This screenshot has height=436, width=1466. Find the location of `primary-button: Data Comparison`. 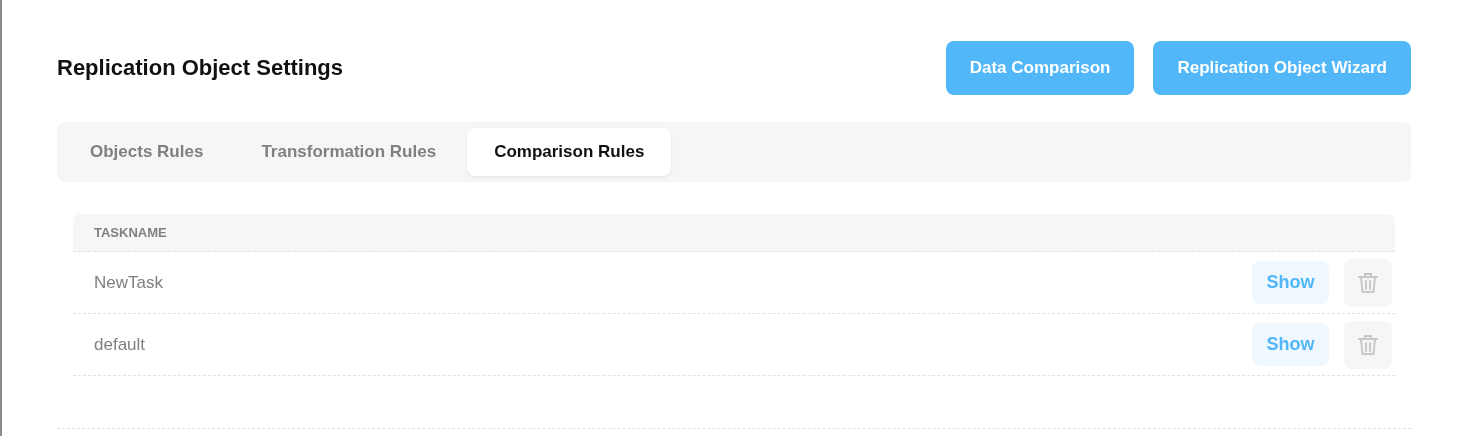

primary-button: Data Comparison is located at coordinates (1040, 68).